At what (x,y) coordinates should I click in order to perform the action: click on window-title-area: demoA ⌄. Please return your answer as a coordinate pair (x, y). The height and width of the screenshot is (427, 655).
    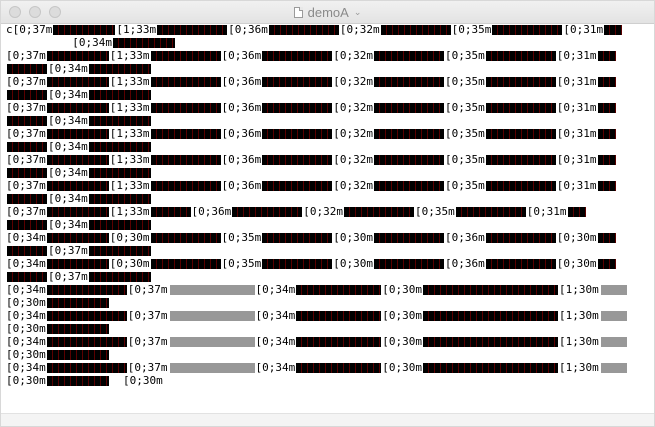
    Looking at the image, I should click on (327, 12).